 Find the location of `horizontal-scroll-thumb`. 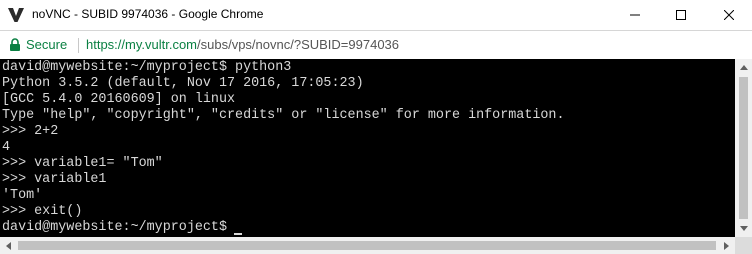

horizontal-scroll-thumb is located at coordinates (367, 245).